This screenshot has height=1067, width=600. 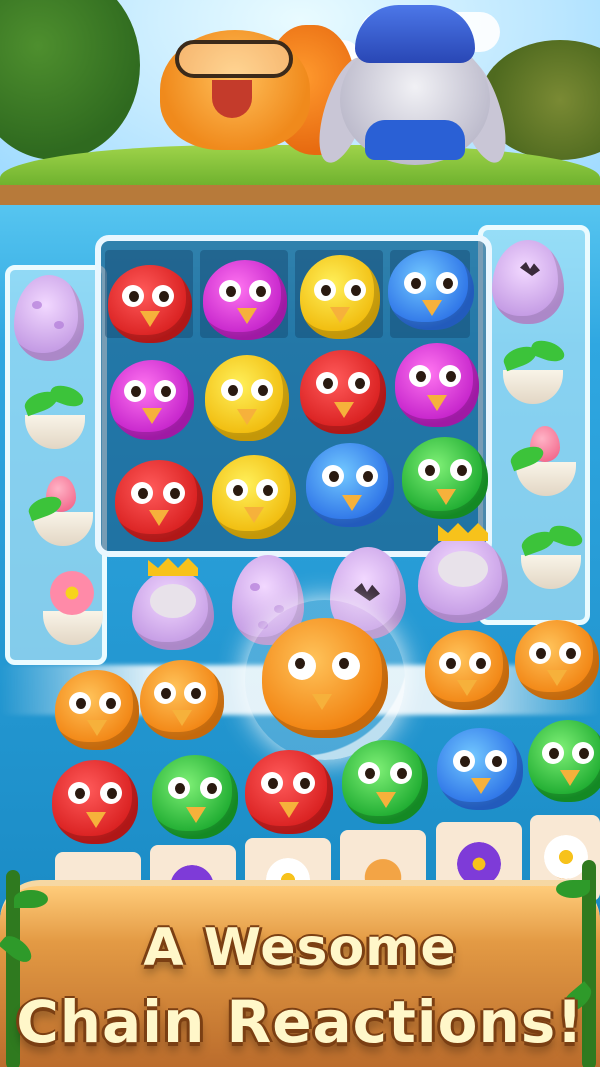 What do you see at coordinates (300, 196) in the screenshot?
I see `dirt-strip` at bounding box center [300, 196].